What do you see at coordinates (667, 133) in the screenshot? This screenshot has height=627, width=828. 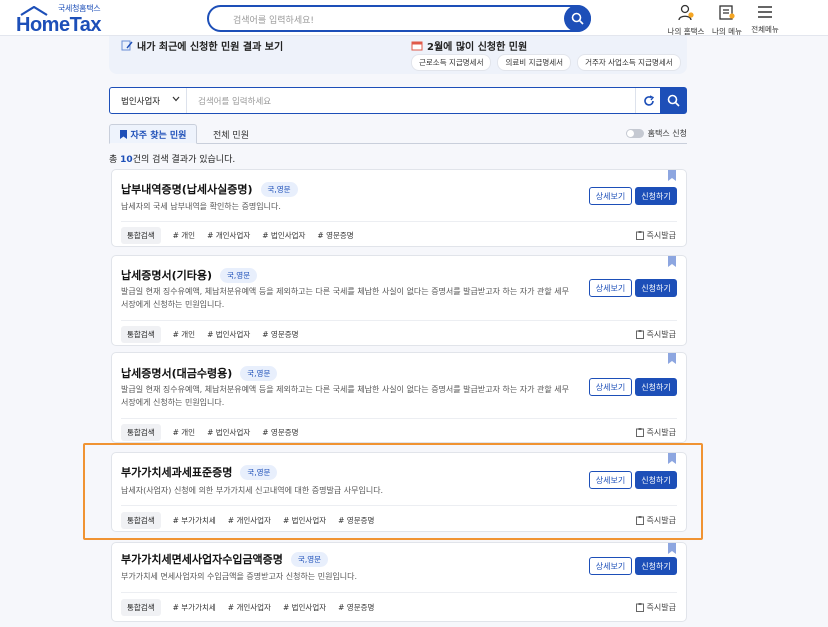 I see `toggle-label: 홈택스 신청` at bounding box center [667, 133].